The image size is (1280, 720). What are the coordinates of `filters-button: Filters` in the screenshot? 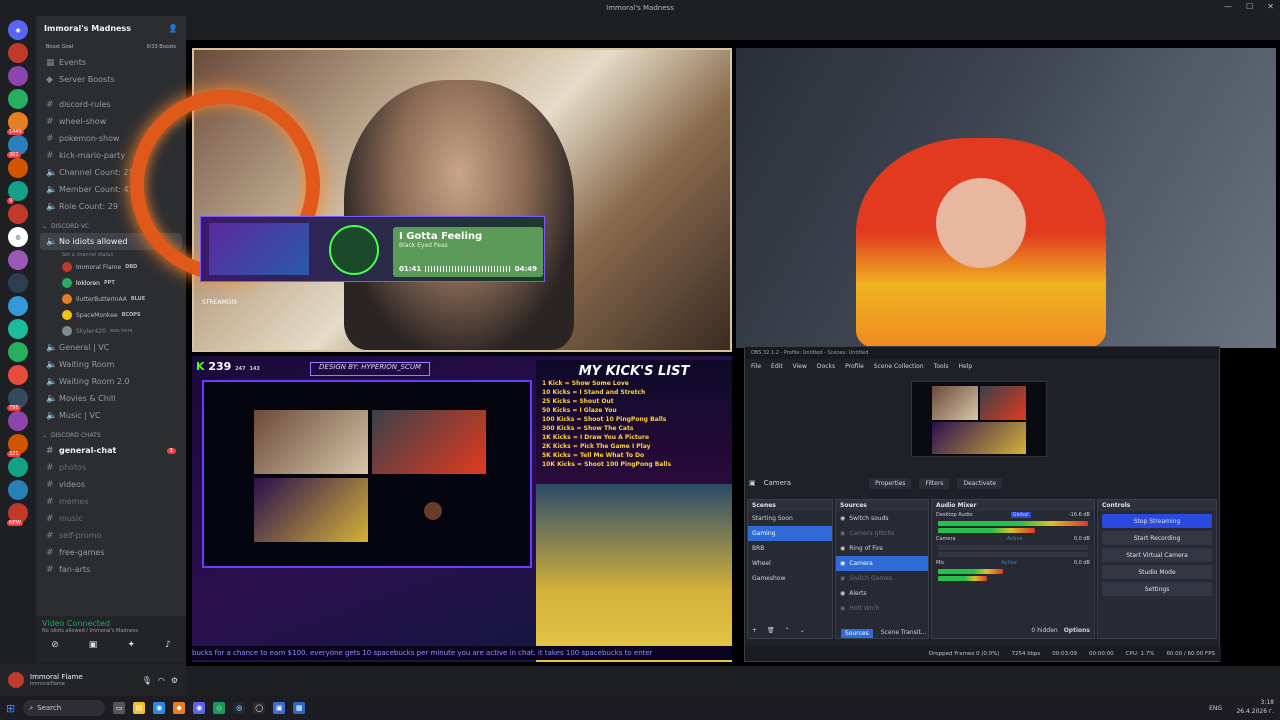 It's located at (934, 483).